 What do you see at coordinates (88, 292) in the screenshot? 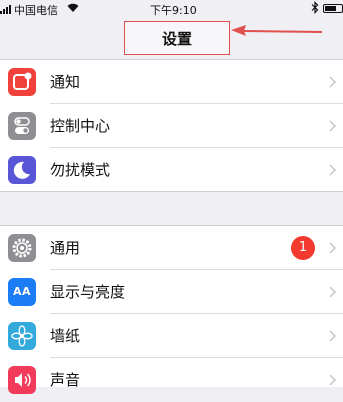
I see `settings-row-label: 显示与亮度` at bounding box center [88, 292].